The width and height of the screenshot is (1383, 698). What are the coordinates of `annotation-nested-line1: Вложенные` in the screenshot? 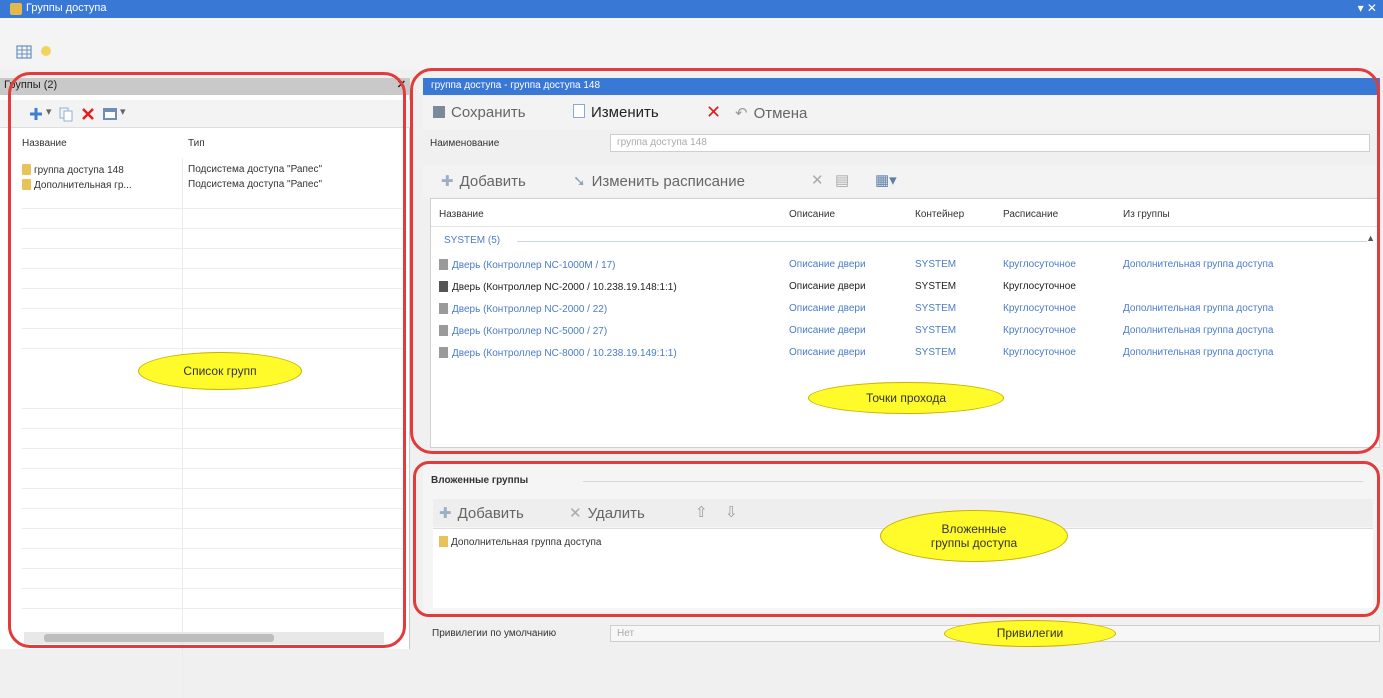 It's located at (974, 528).